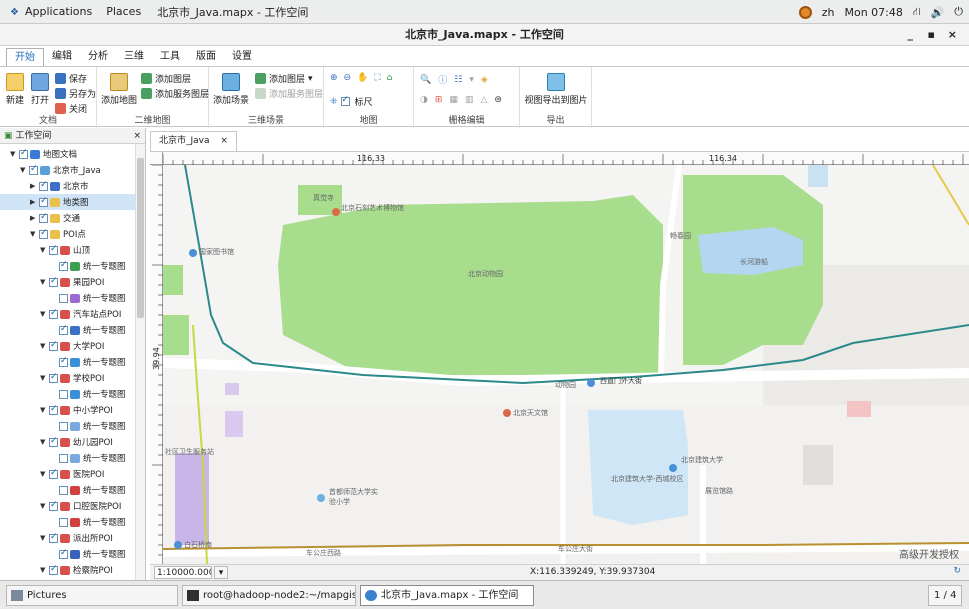 This screenshot has height=609, width=969. Describe the element at coordinates (321, 498) in the screenshot. I see `school-marker-icon` at that location.